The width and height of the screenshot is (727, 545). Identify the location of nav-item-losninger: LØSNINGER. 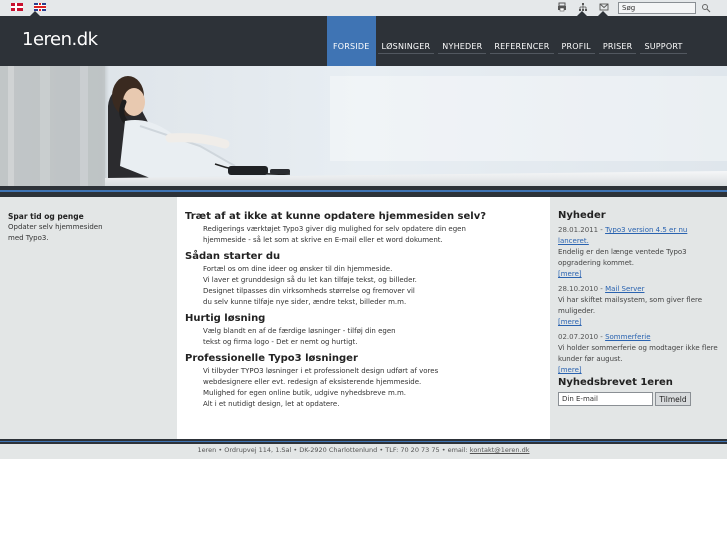
(406, 41).